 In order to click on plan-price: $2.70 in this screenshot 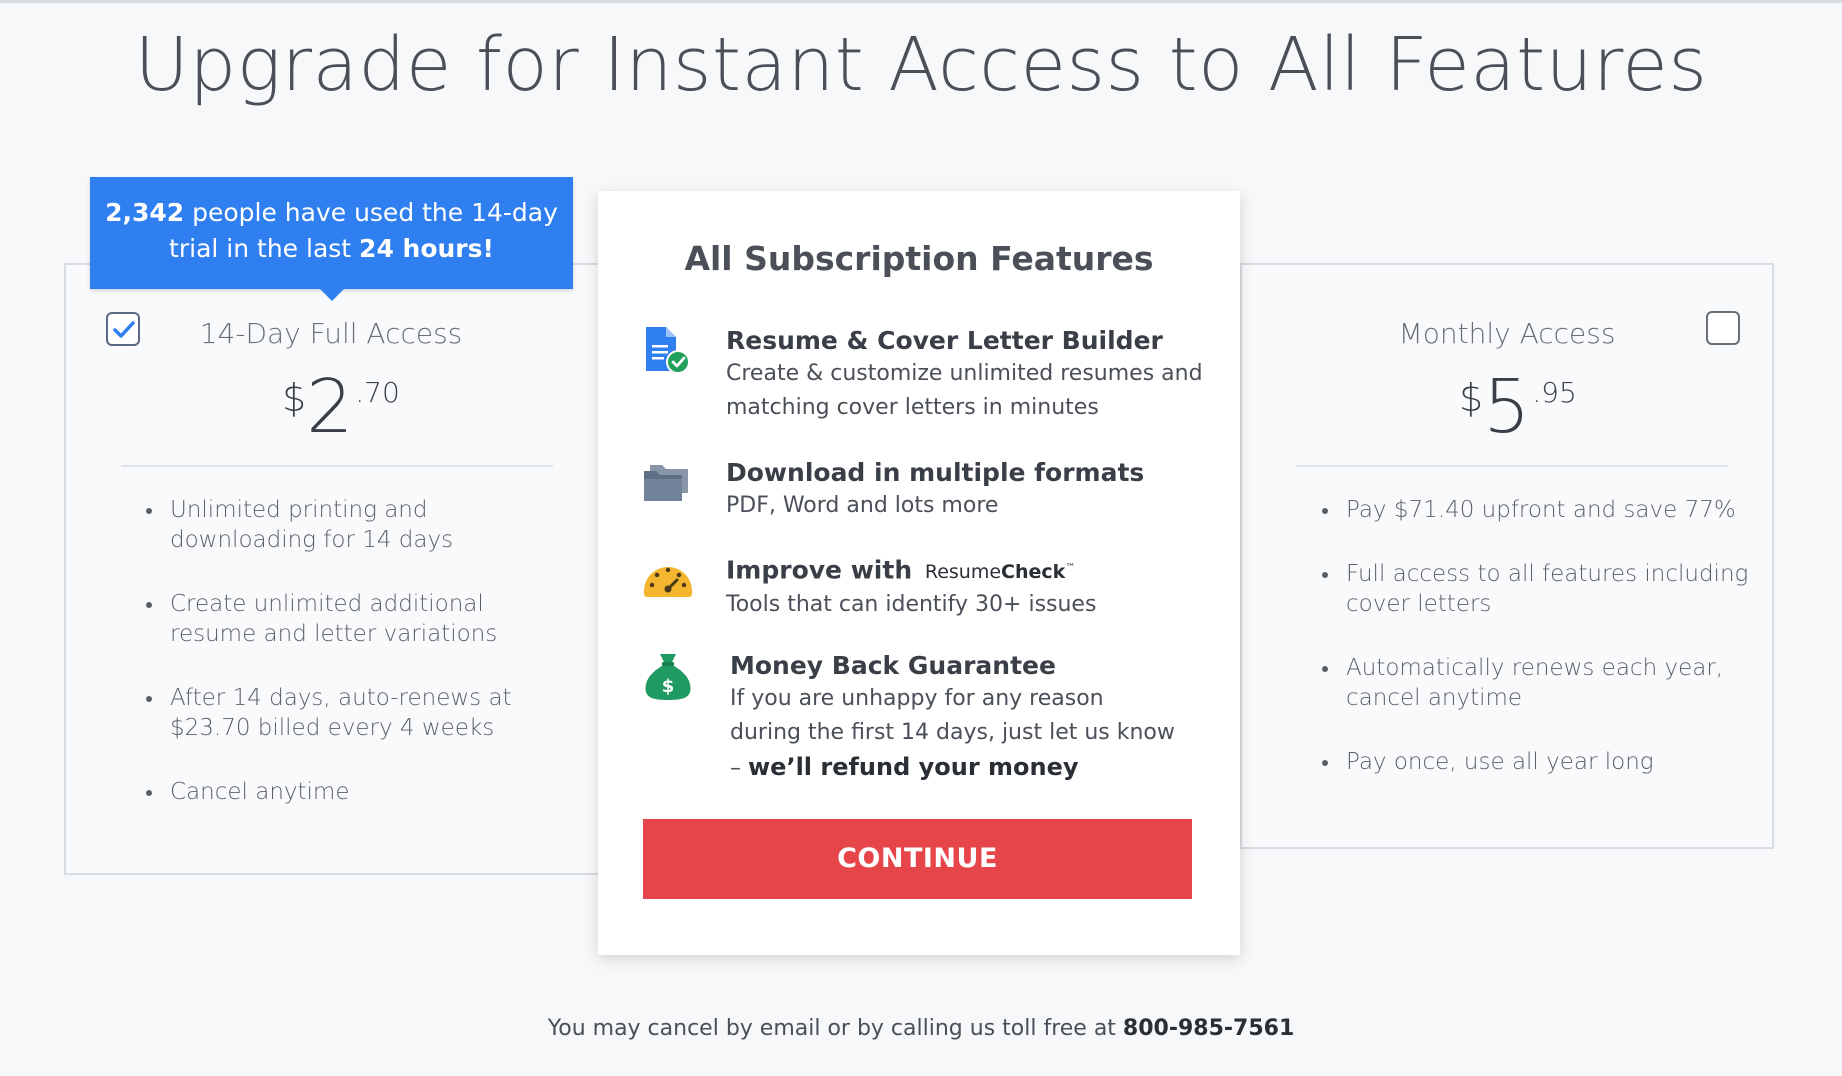, I will do `click(341, 407)`.